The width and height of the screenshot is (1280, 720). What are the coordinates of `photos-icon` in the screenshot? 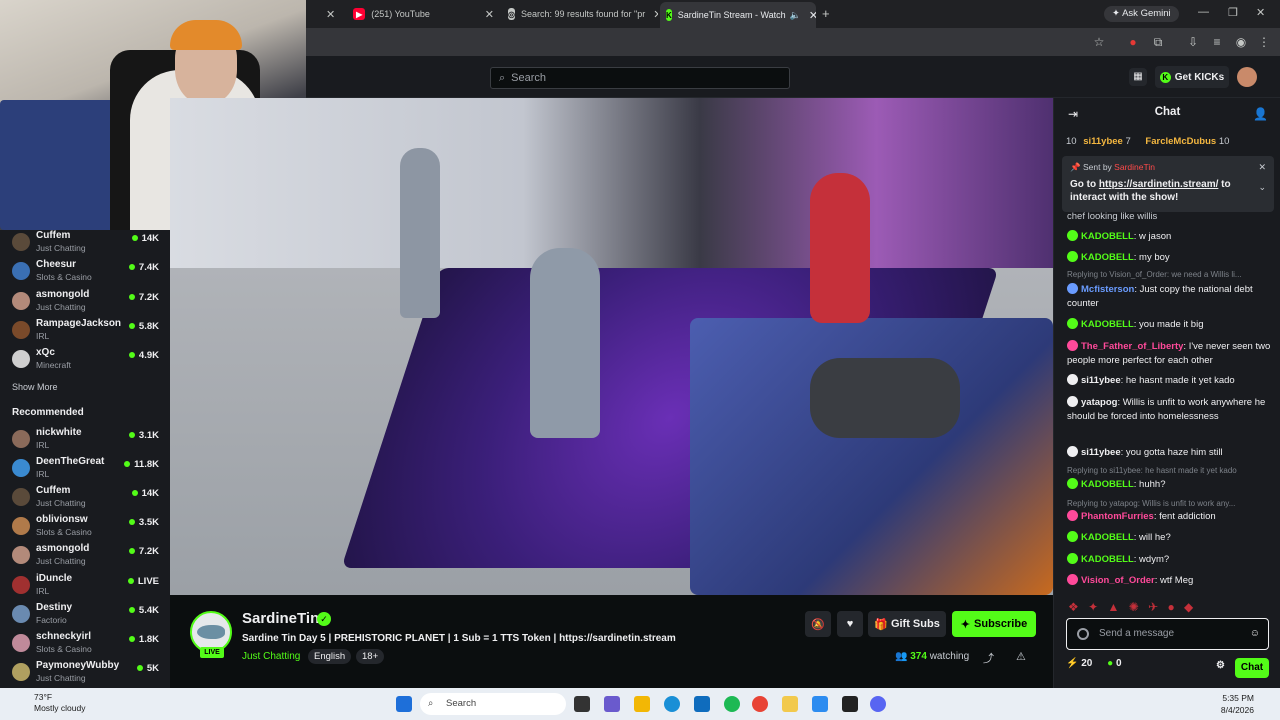 It's located at (820, 704).